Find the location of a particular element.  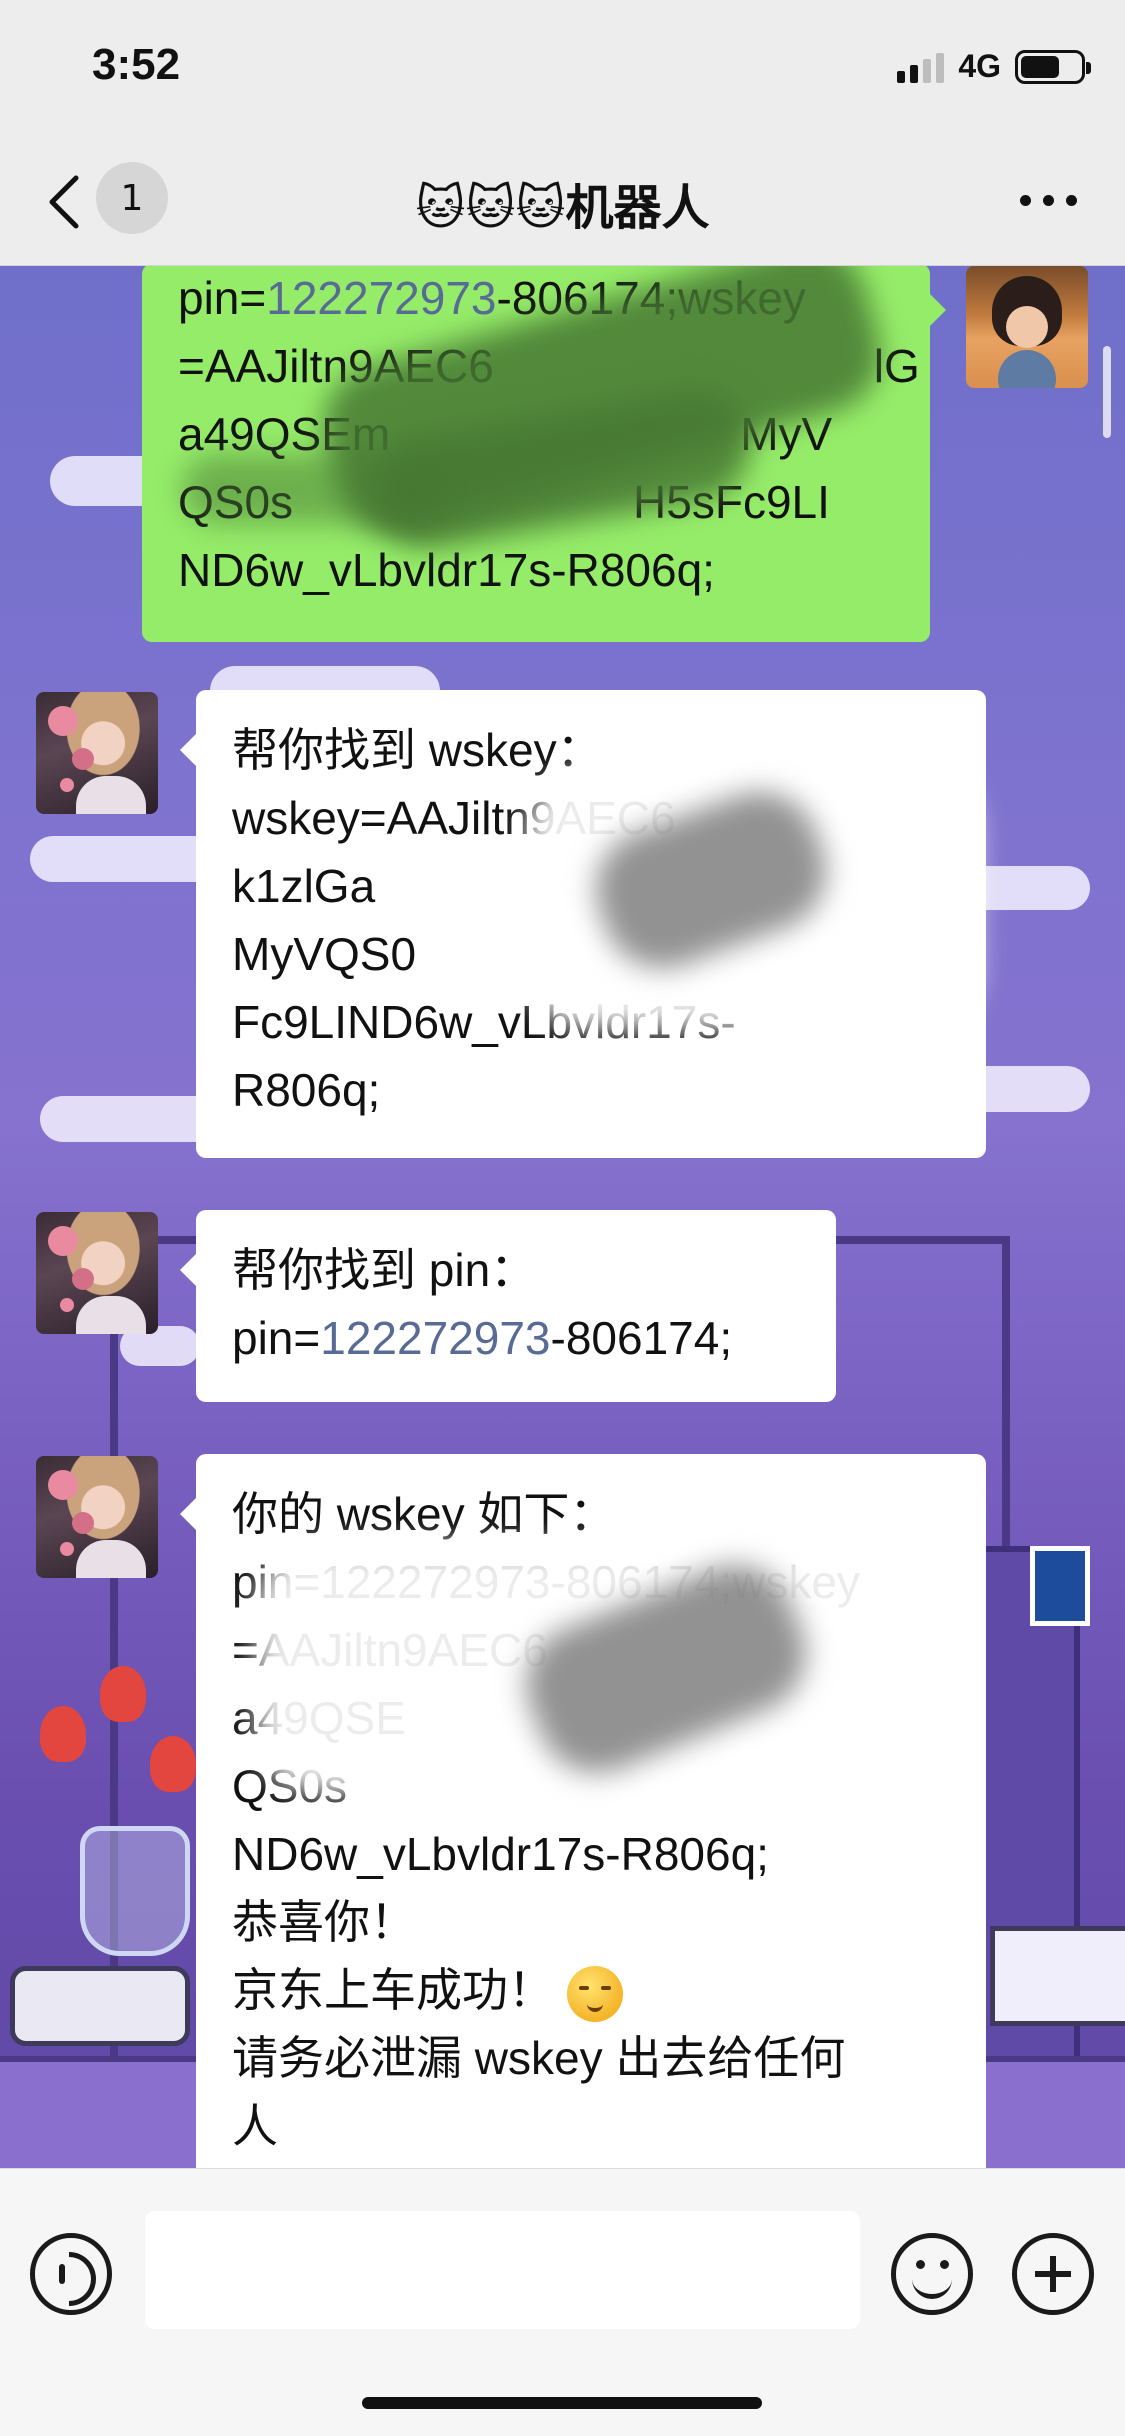

message-line: pin=122272973-806174; is located at coordinates (482, 1338).